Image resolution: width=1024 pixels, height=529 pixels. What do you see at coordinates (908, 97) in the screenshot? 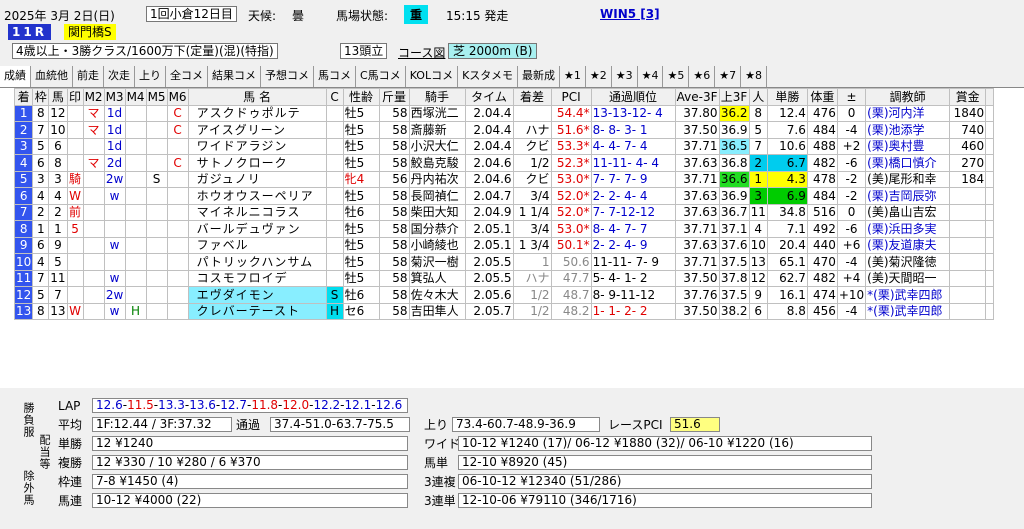
I see `col-header-24: 調教師` at bounding box center [908, 97].